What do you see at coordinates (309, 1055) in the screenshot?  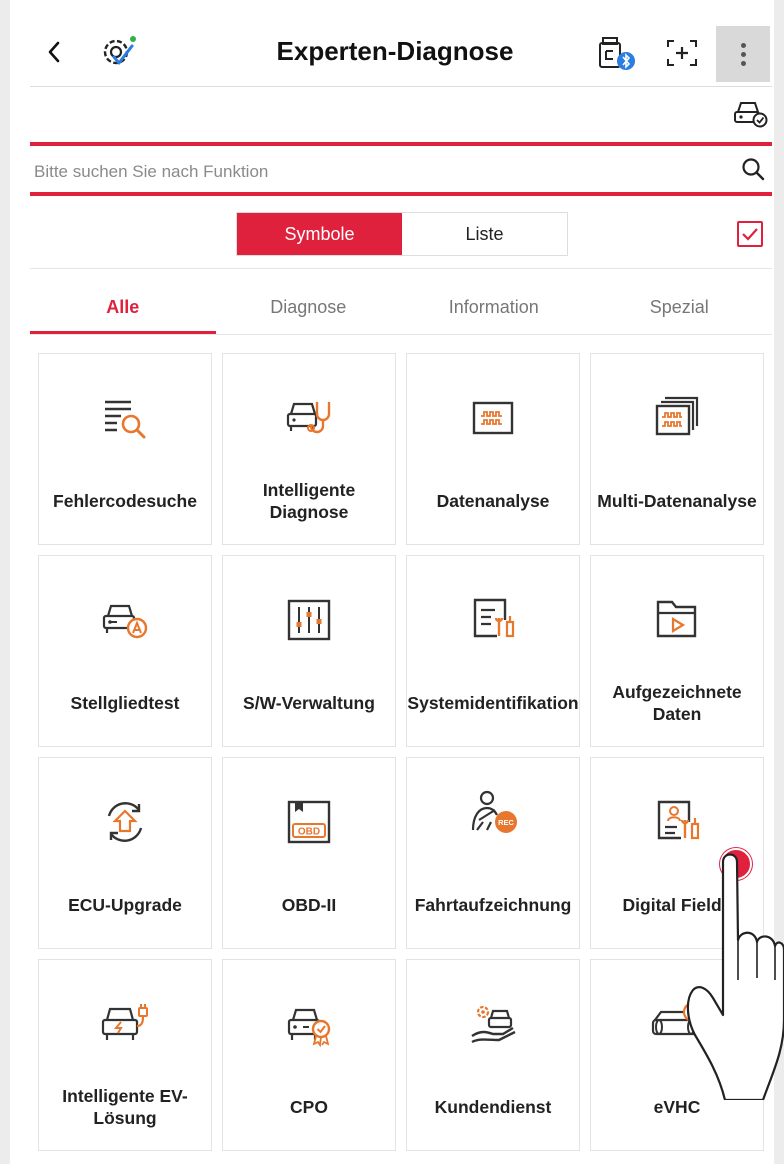 I see `tile-cpo: CPO` at bounding box center [309, 1055].